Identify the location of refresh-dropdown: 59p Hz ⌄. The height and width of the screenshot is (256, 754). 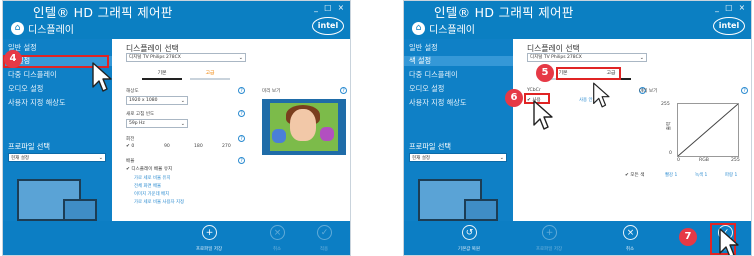
(157, 123).